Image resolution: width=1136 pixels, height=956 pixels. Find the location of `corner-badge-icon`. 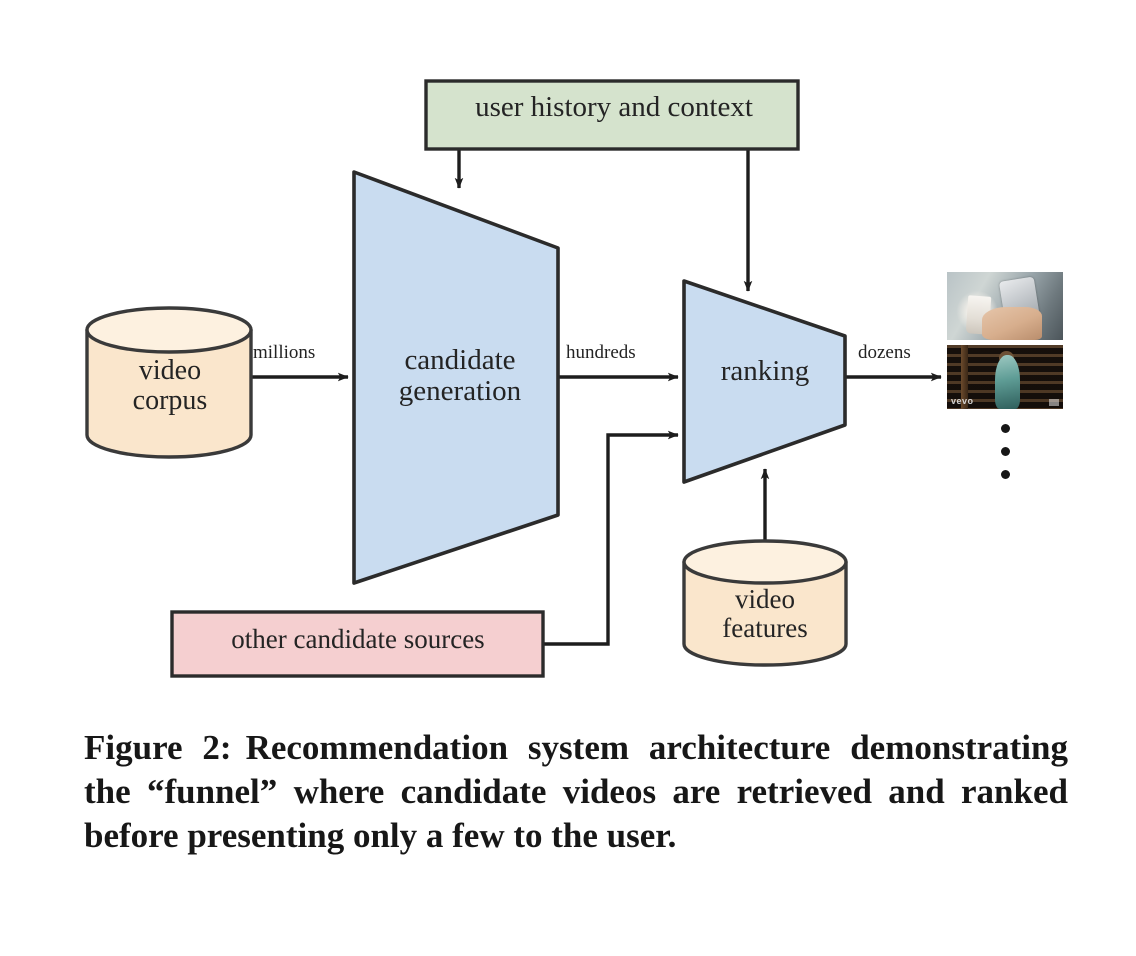

corner-badge-icon is located at coordinates (1054, 402).